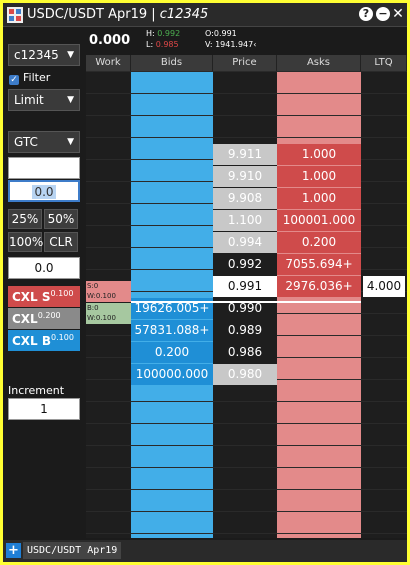 This screenshot has width=410, height=565. What do you see at coordinates (44, 168) in the screenshot?
I see `price-input` at bounding box center [44, 168].